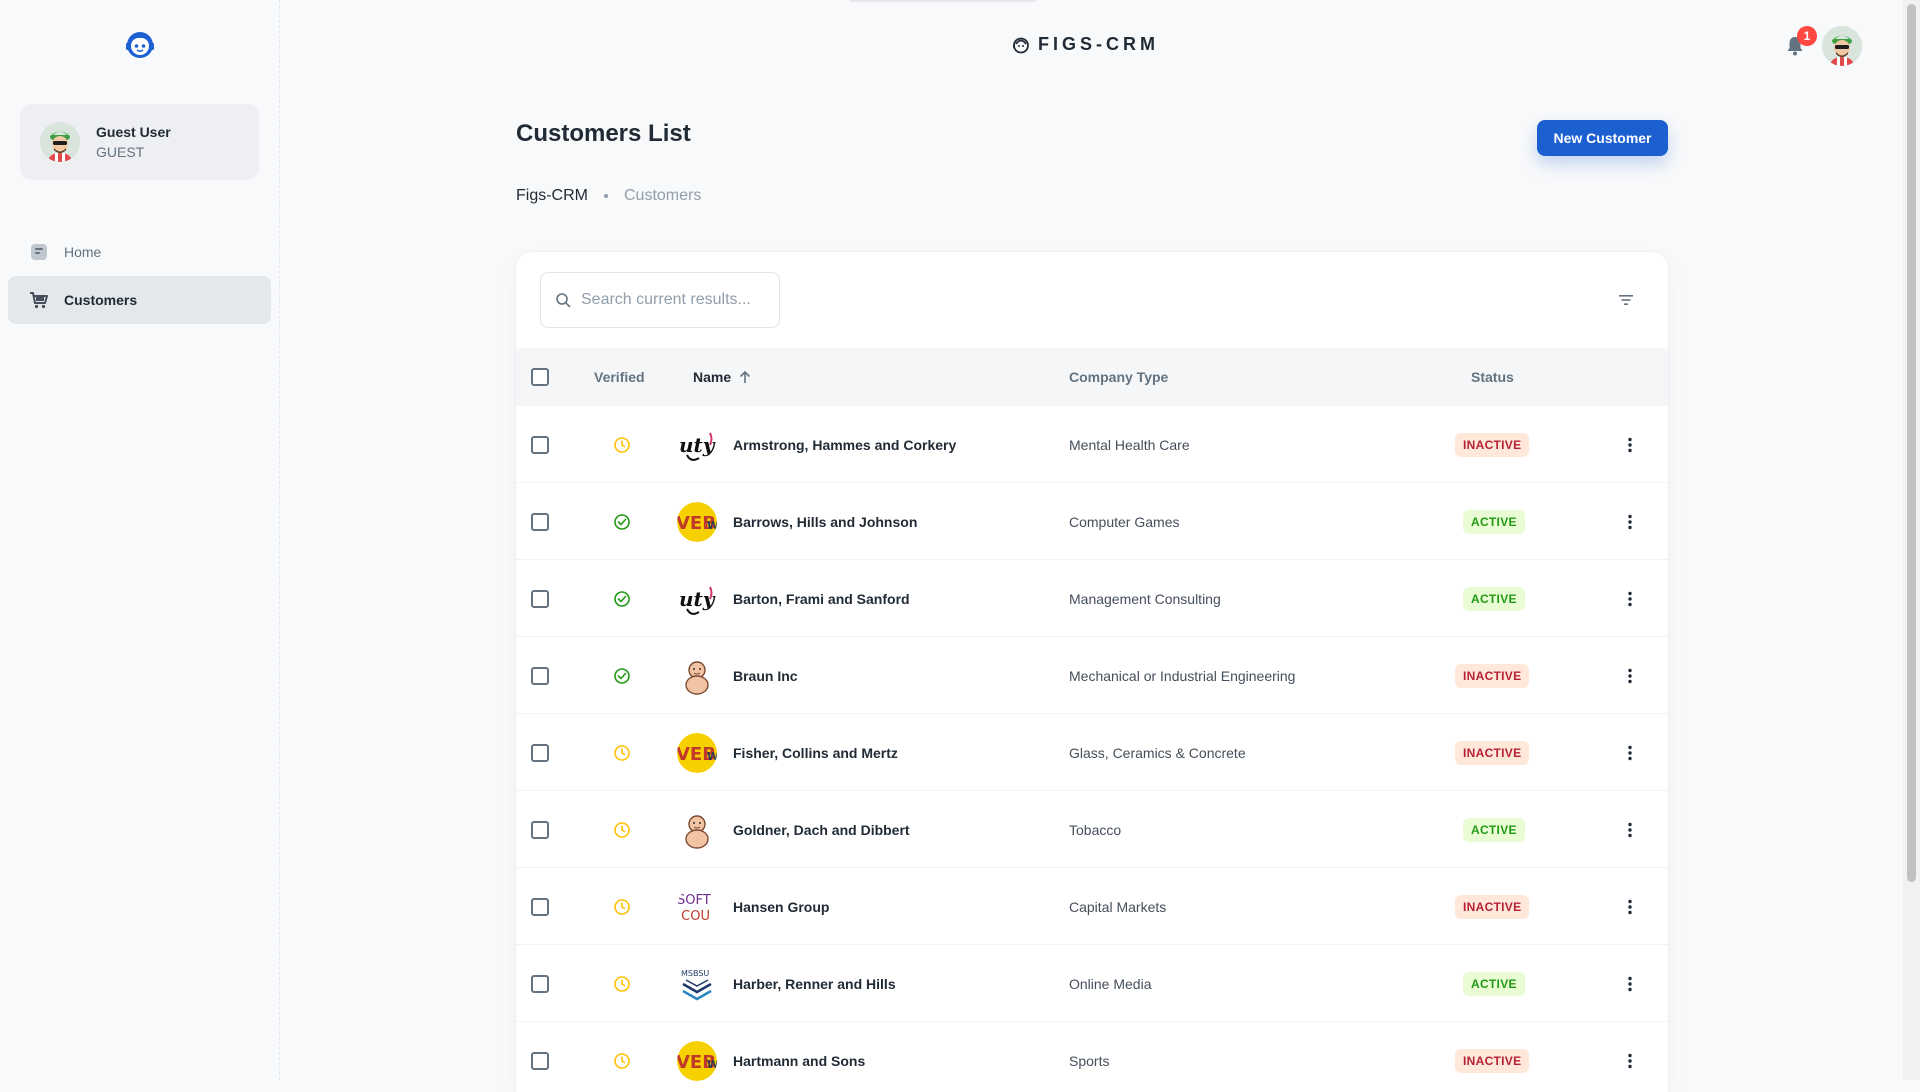 This screenshot has height=1092, width=1920. I want to click on customer-name-link: Braun Inc, so click(765, 676).